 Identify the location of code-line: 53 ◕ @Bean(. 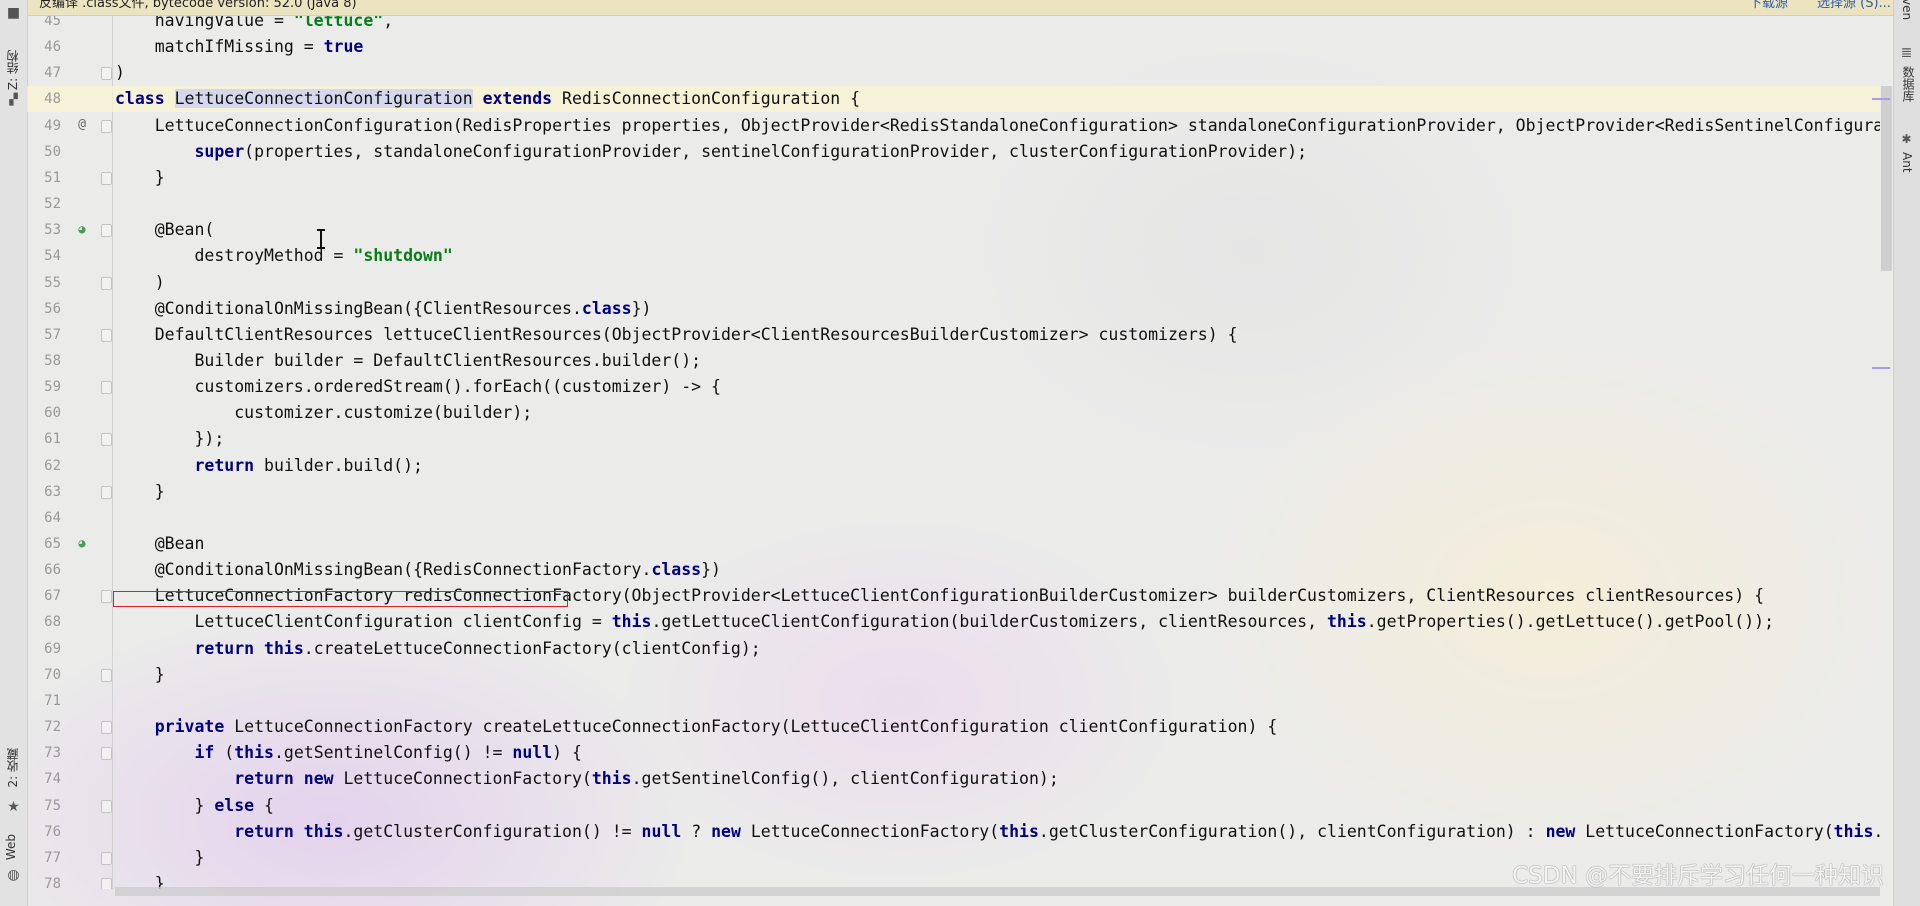
(953, 230).